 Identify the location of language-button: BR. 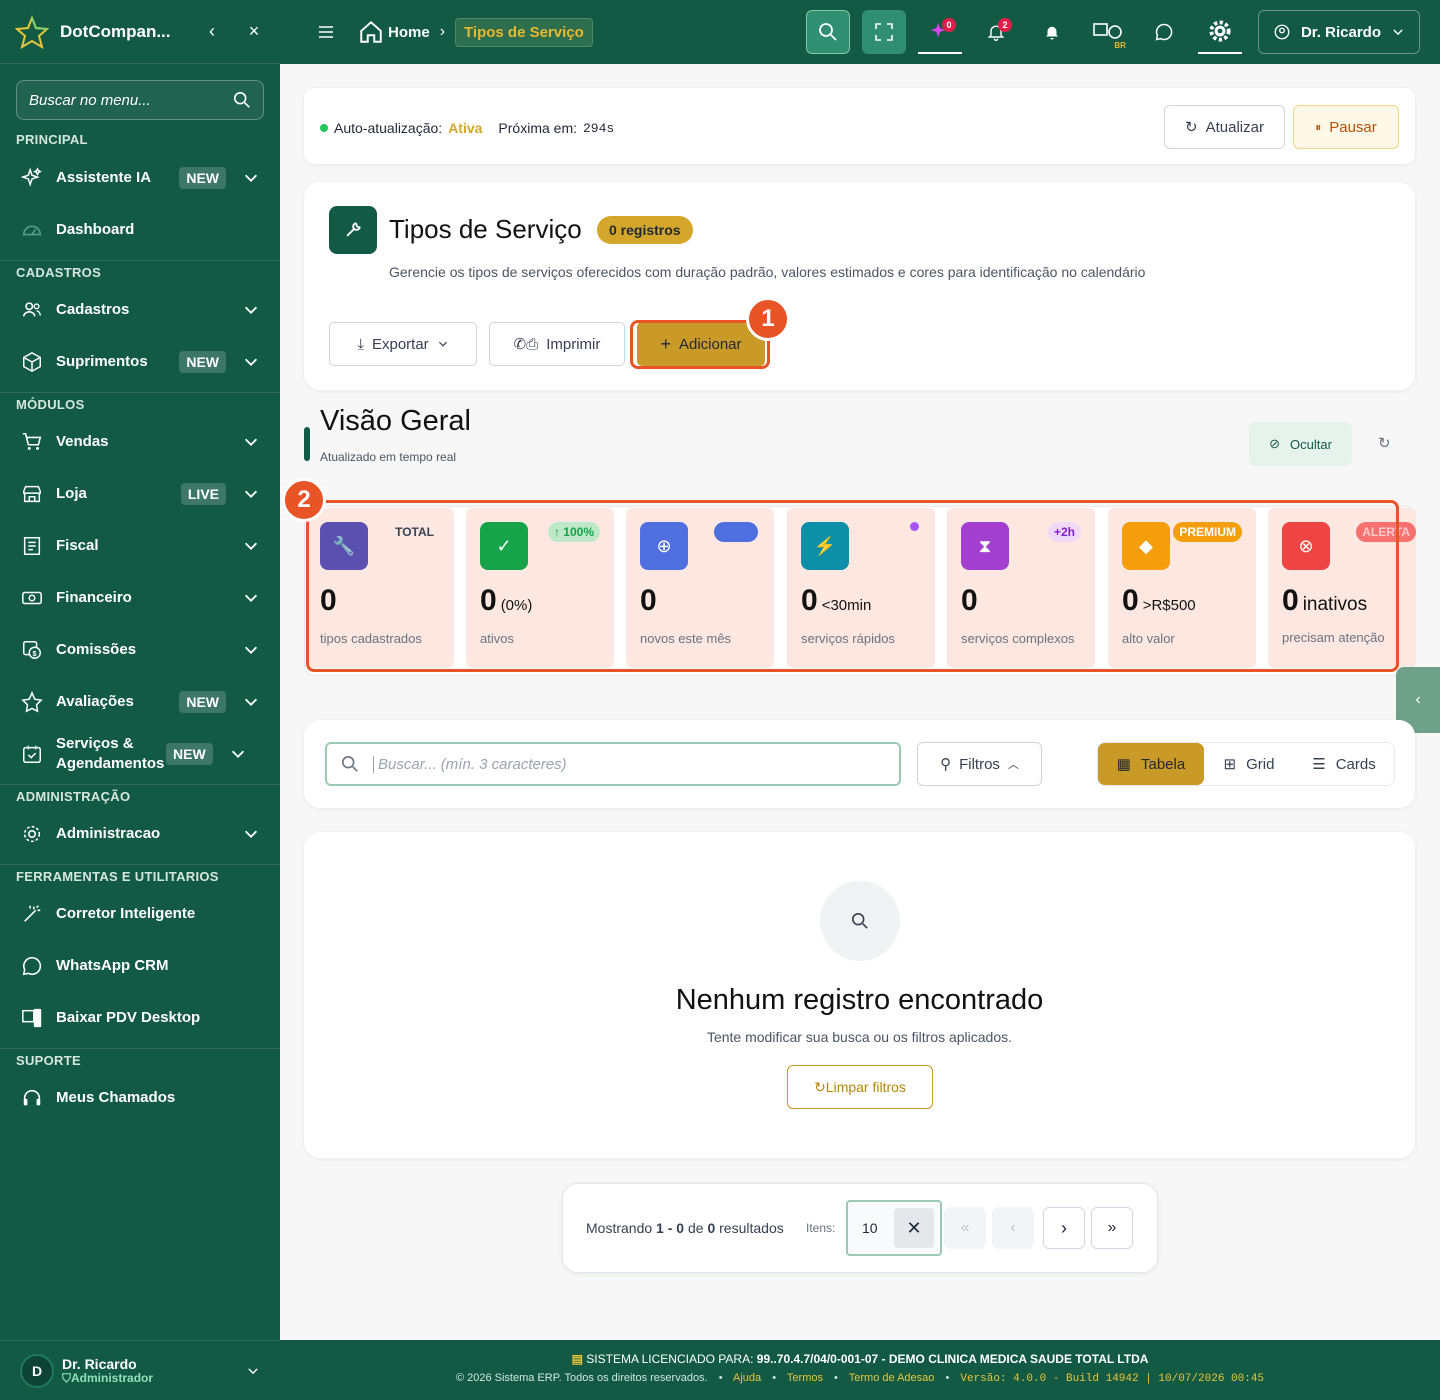
(1108, 32).